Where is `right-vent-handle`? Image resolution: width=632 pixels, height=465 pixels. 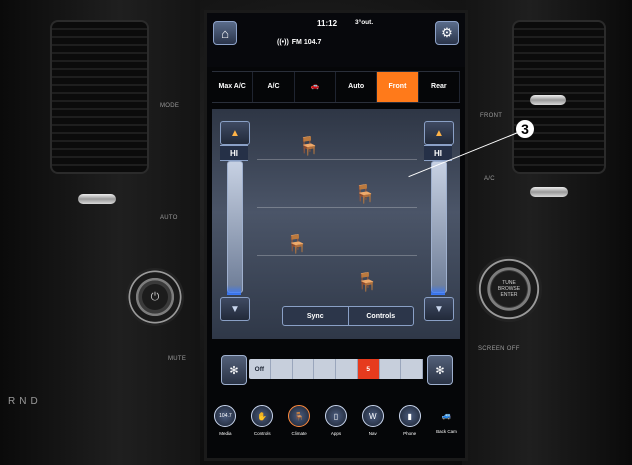 right-vent-handle is located at coordinates (549, 192).